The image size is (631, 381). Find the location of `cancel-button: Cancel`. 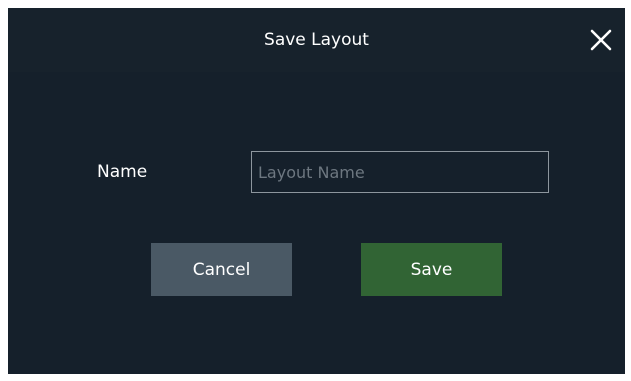

cancel-button: Cancel is located at coordinates (221, 269).